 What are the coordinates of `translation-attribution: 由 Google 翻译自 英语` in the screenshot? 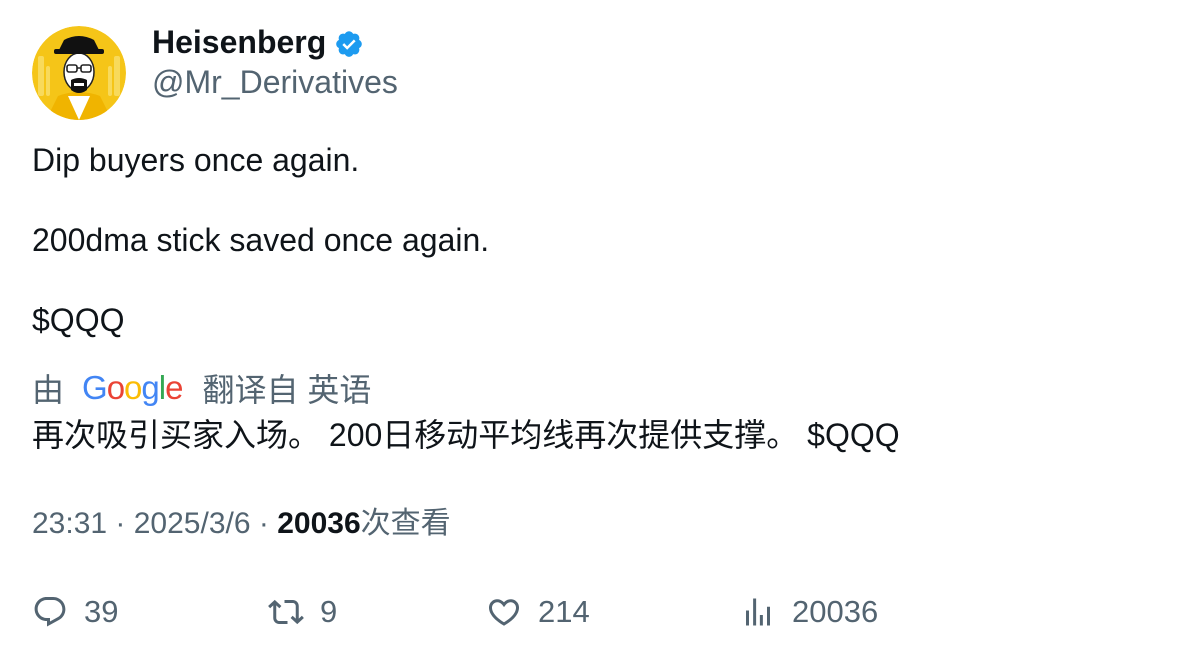 It's located at (201, 388).